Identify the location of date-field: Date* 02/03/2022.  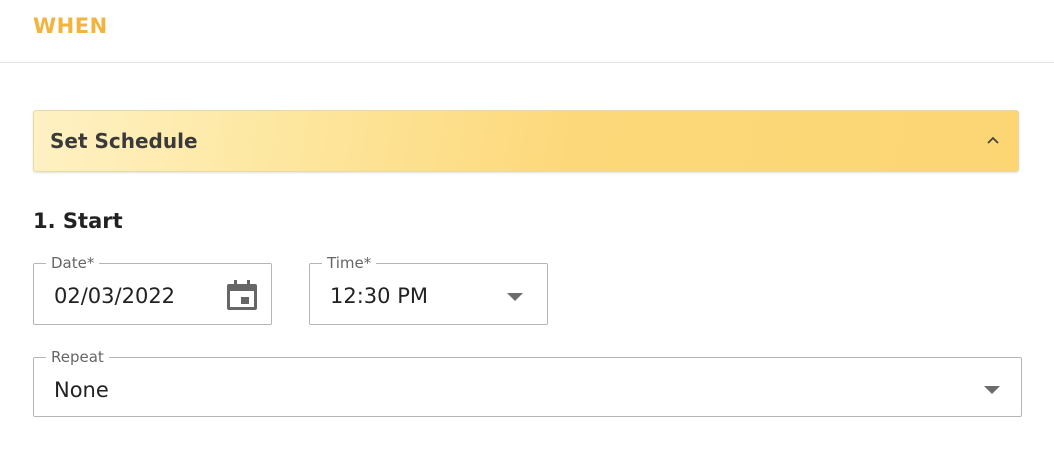
(152, 289).